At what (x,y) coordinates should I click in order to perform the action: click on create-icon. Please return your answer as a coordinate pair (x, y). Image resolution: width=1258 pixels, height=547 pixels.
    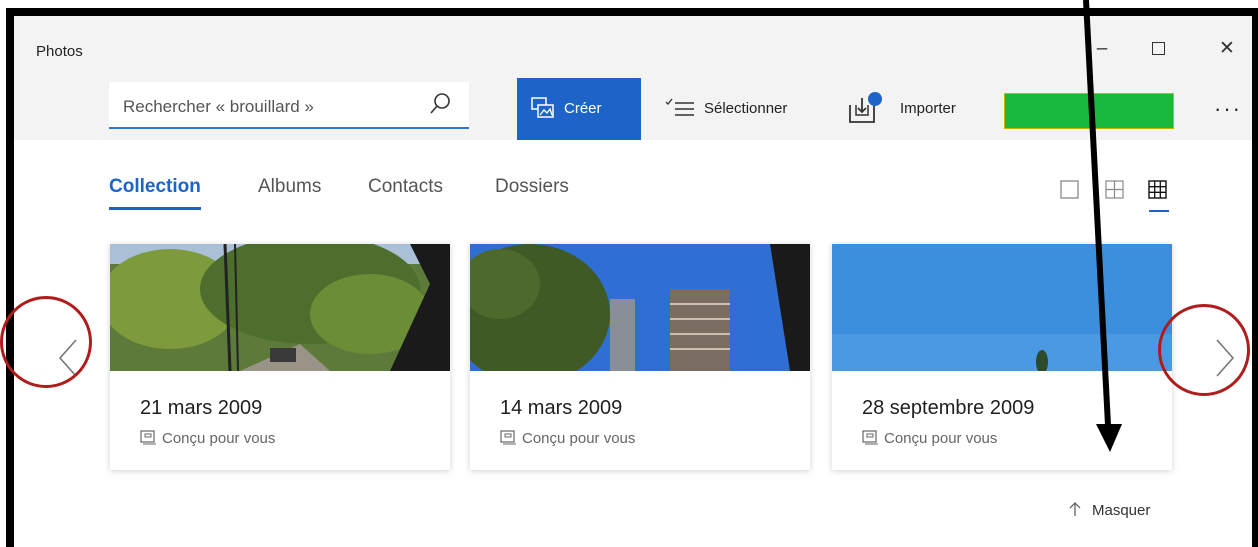
    Looking at the image, I should click on (542, 107).